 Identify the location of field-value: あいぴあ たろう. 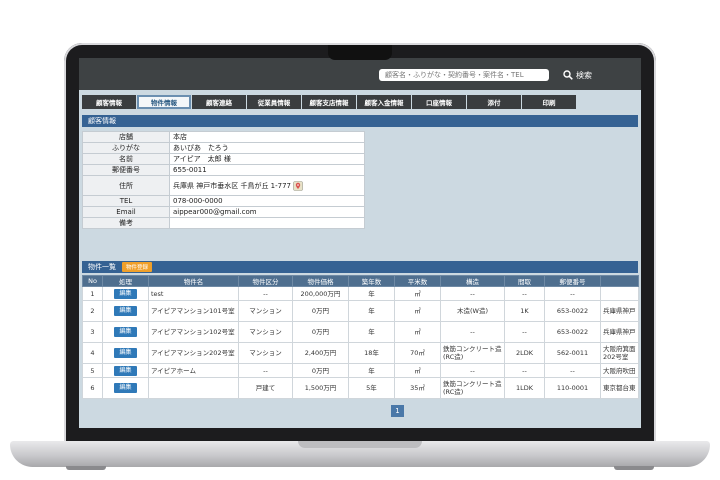
(267, 148).